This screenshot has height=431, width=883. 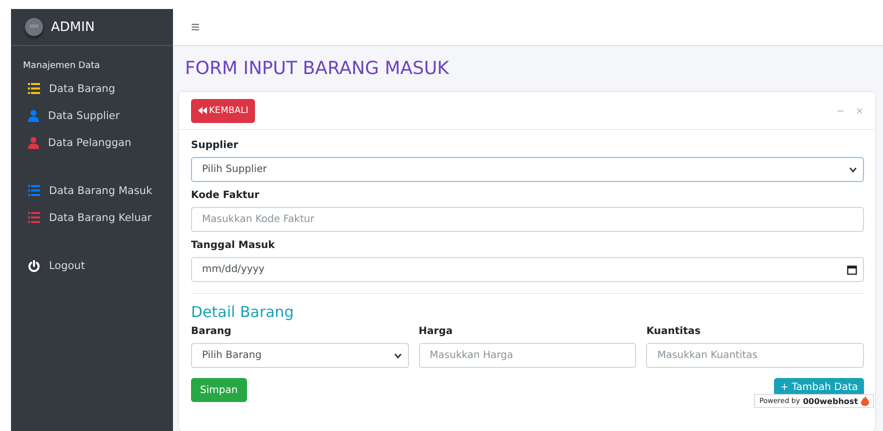 I want to click on menu-button: ≡, so click(x=195, y=27).